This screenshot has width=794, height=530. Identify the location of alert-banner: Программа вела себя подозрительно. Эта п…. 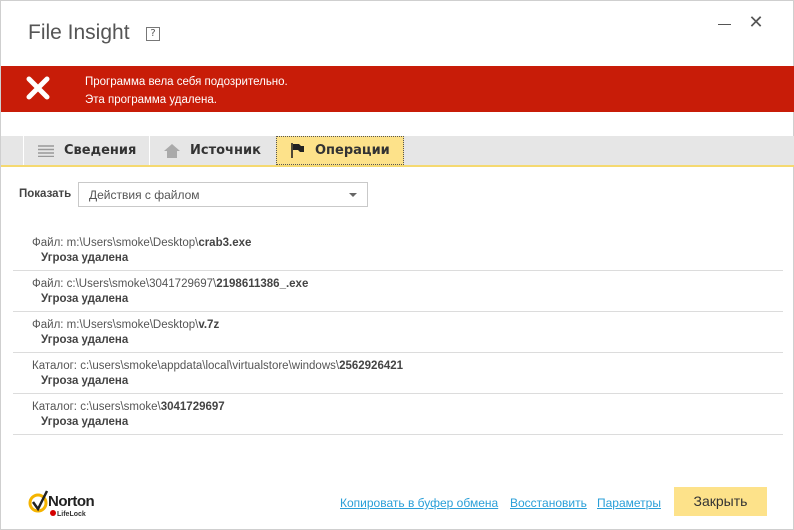
(397, 89).